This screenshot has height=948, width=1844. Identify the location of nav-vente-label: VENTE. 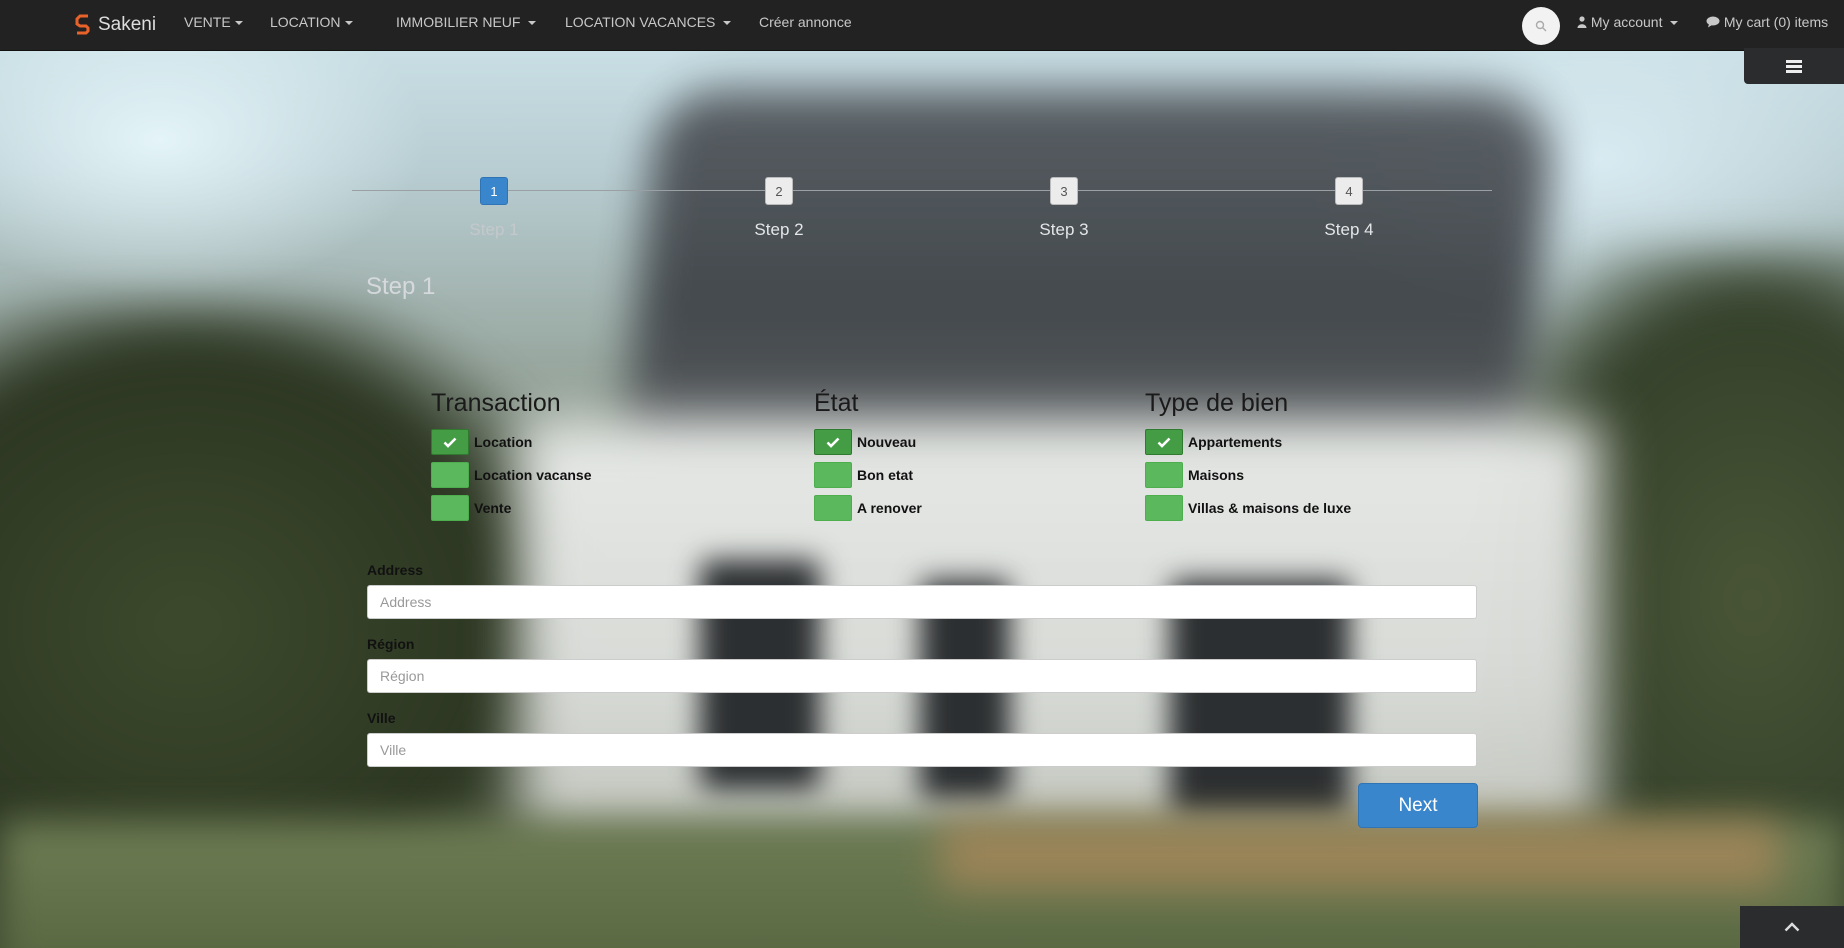
(207, 22).